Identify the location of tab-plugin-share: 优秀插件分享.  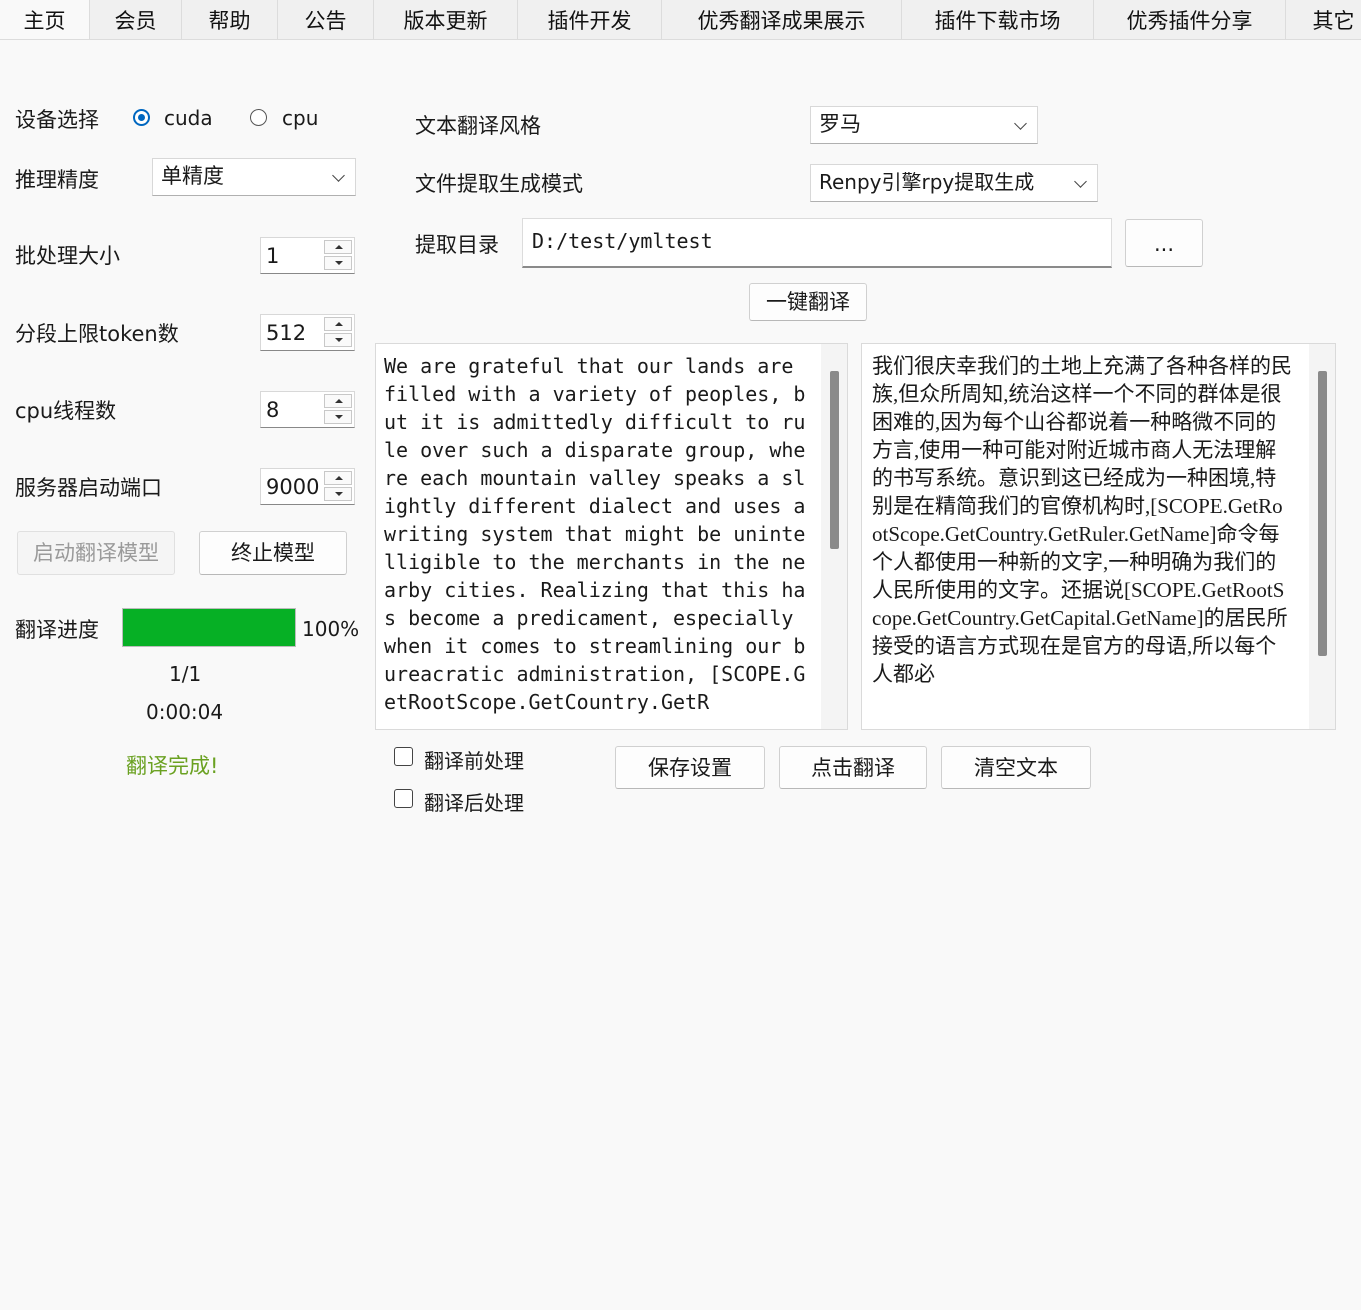
(1190, 19).